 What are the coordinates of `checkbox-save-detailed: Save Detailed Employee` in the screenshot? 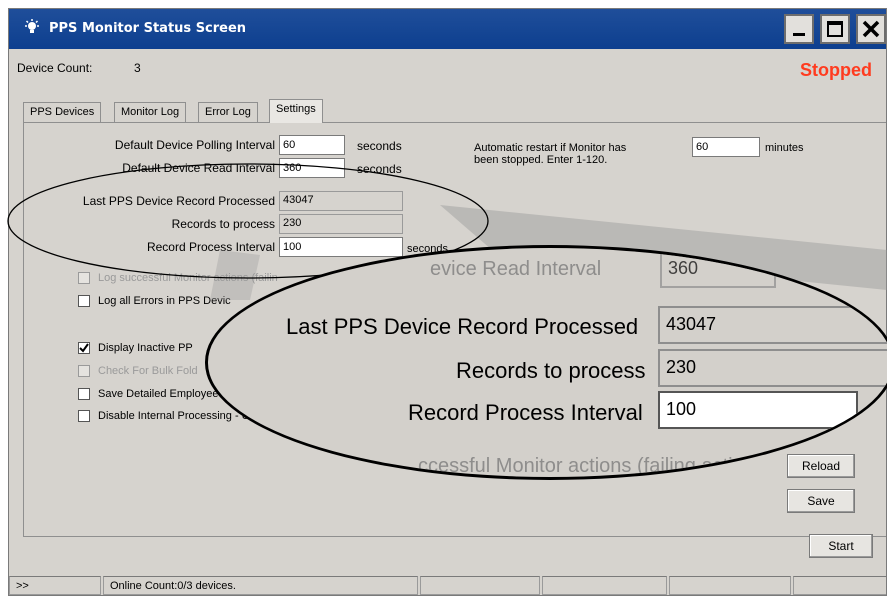 It's located at (148, 394).